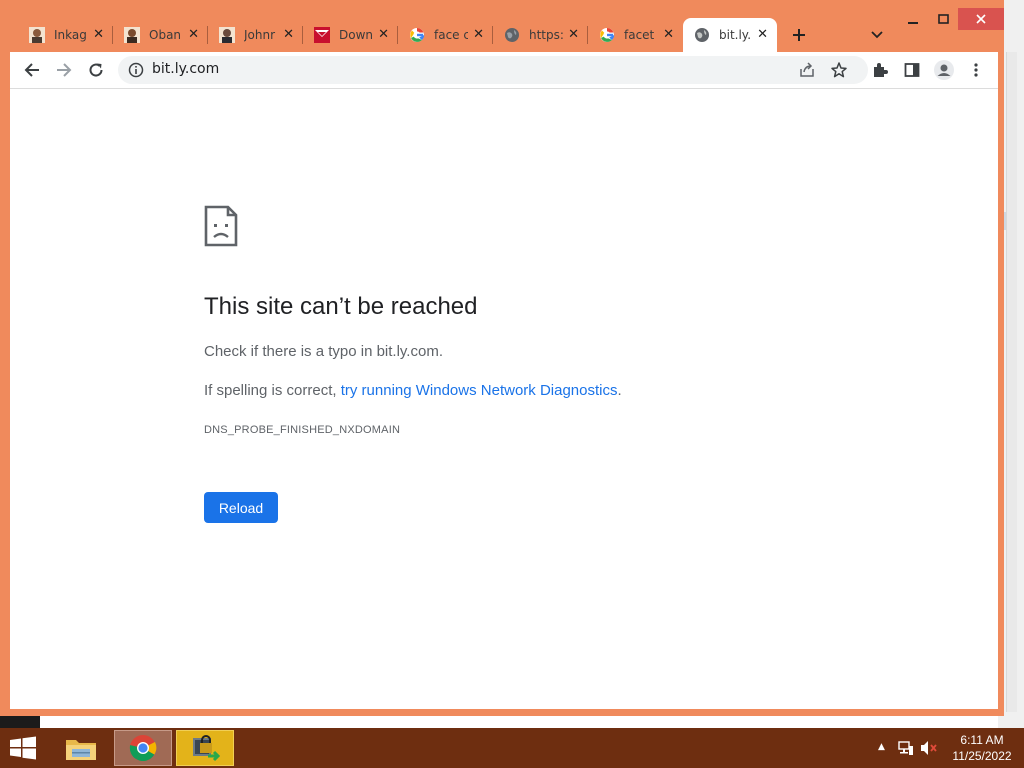 The width and height of the screenshot is (1024, 768). I want to click on tab-2: Oban ✕, so click(160, 35).